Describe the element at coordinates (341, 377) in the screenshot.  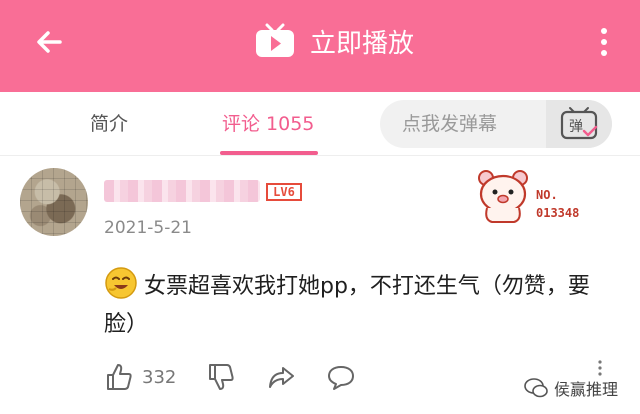
I see `reply-comment-icon` at that location.